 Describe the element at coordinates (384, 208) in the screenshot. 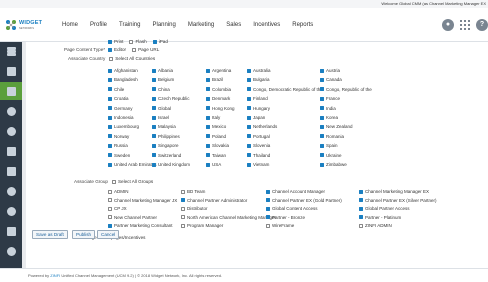

I see `group-checkbox: Global Partner Access` at that location.